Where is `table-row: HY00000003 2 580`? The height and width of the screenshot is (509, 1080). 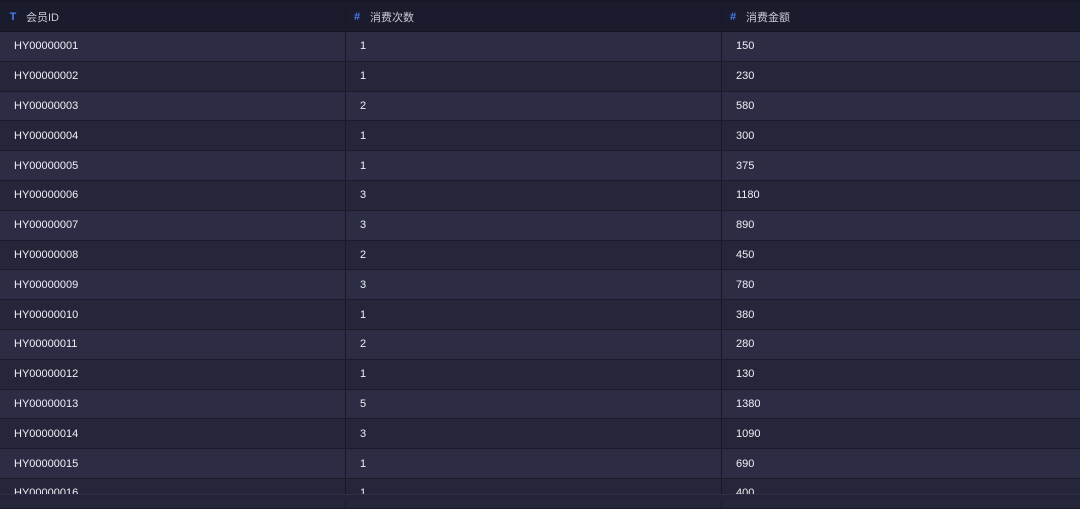
table-row: HY00000003 2 580 is located at coordinates (540, 106).